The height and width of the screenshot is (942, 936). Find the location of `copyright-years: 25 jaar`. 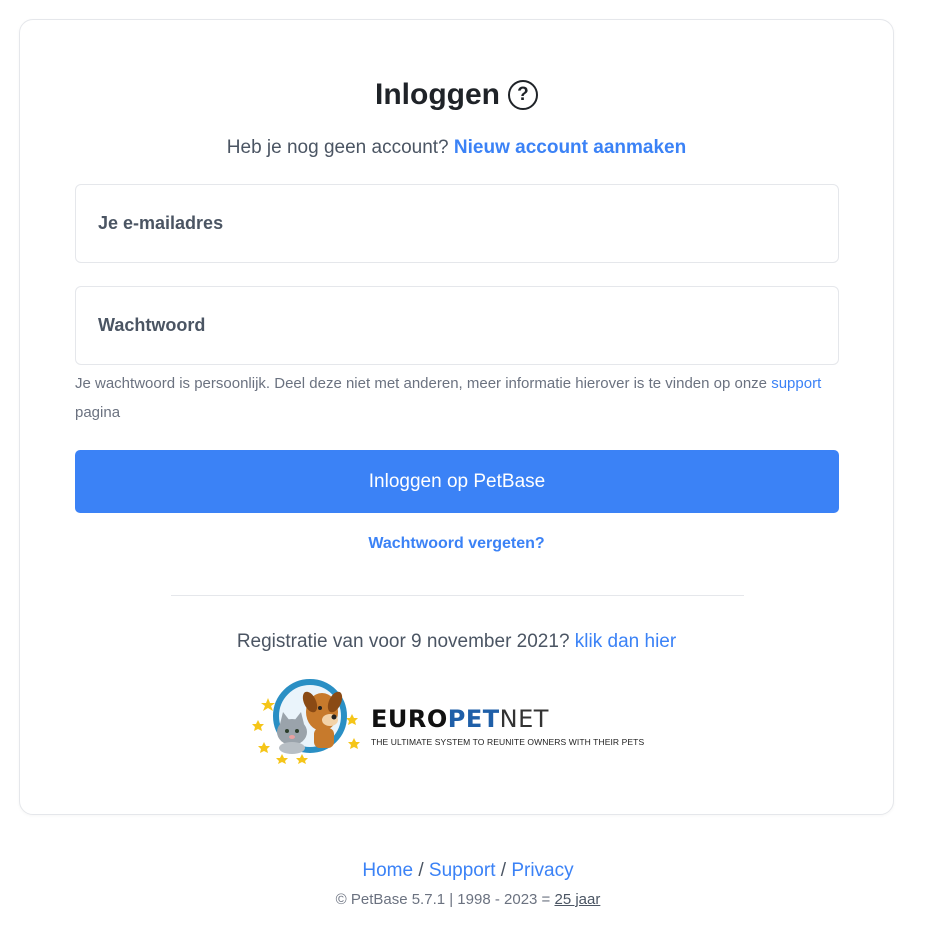

copyright-years: 25 jaar is located at coordinates (577, 899).